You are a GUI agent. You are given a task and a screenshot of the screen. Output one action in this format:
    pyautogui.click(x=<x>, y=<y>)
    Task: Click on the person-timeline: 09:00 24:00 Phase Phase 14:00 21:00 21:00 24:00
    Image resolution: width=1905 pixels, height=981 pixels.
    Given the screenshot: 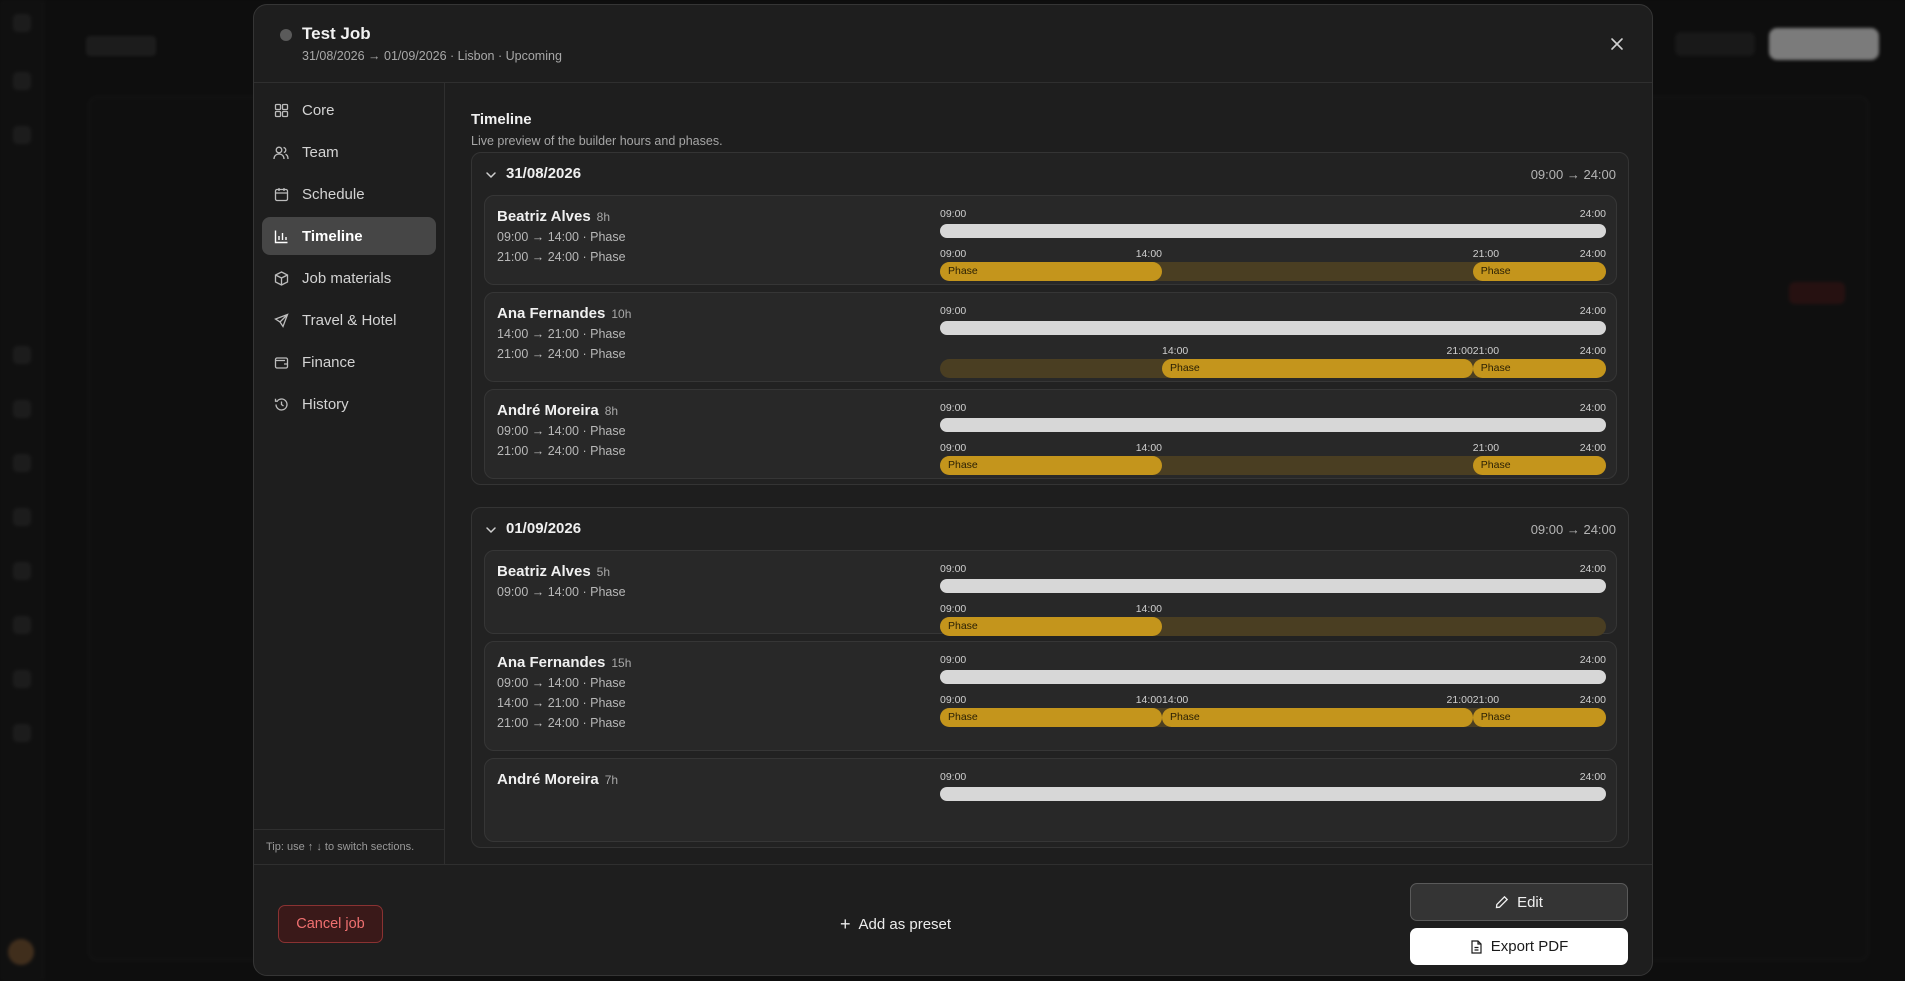 What is the action you would take?
    pyautogui.click(x=1273, y=337)
    